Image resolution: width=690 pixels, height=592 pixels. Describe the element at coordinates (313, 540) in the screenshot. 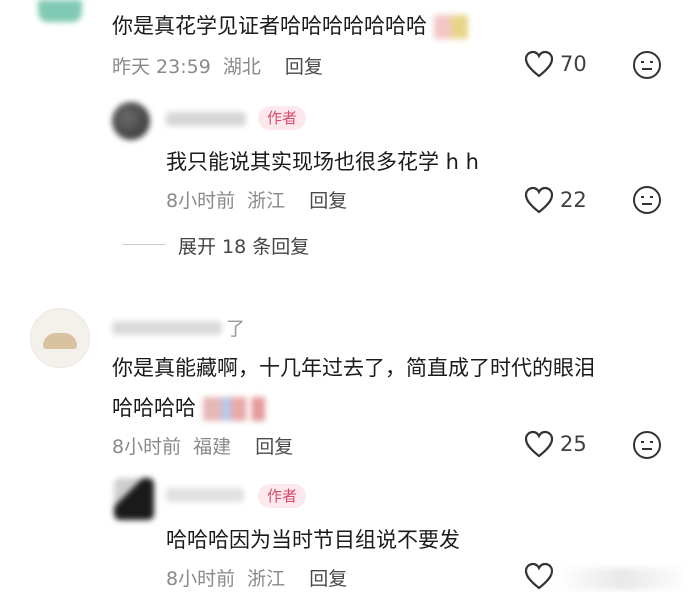

I see `reply-text: 哈哈哈因为当时节目组说不要发` at that location.